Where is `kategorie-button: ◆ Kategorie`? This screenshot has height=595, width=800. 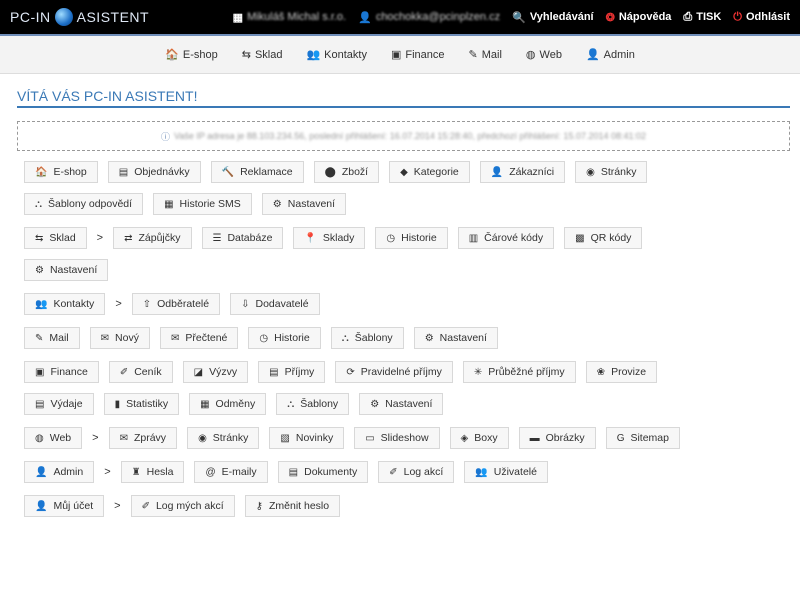
kategorie-button: ◆ Kategorie is located at coordinates (429, 172).